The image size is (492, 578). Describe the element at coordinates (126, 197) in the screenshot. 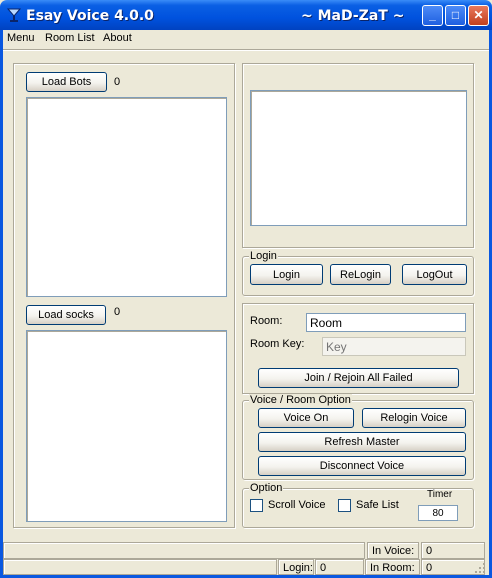

I see `bots-list` at that location.